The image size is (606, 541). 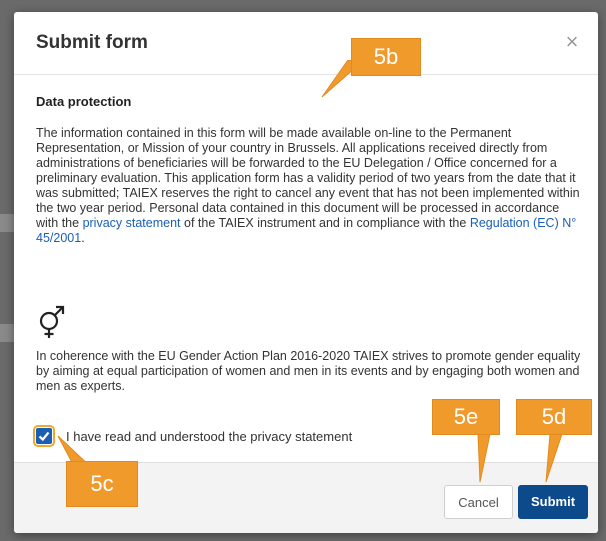 What do you see at coordinates (572, 42) in the screenshot?
I see `close-icon: ×` at bounding box center [572, 42].